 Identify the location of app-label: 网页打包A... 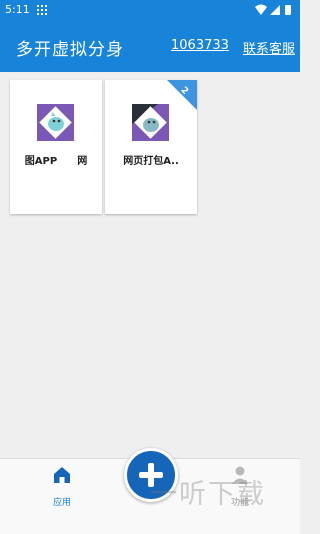
(151, 161).